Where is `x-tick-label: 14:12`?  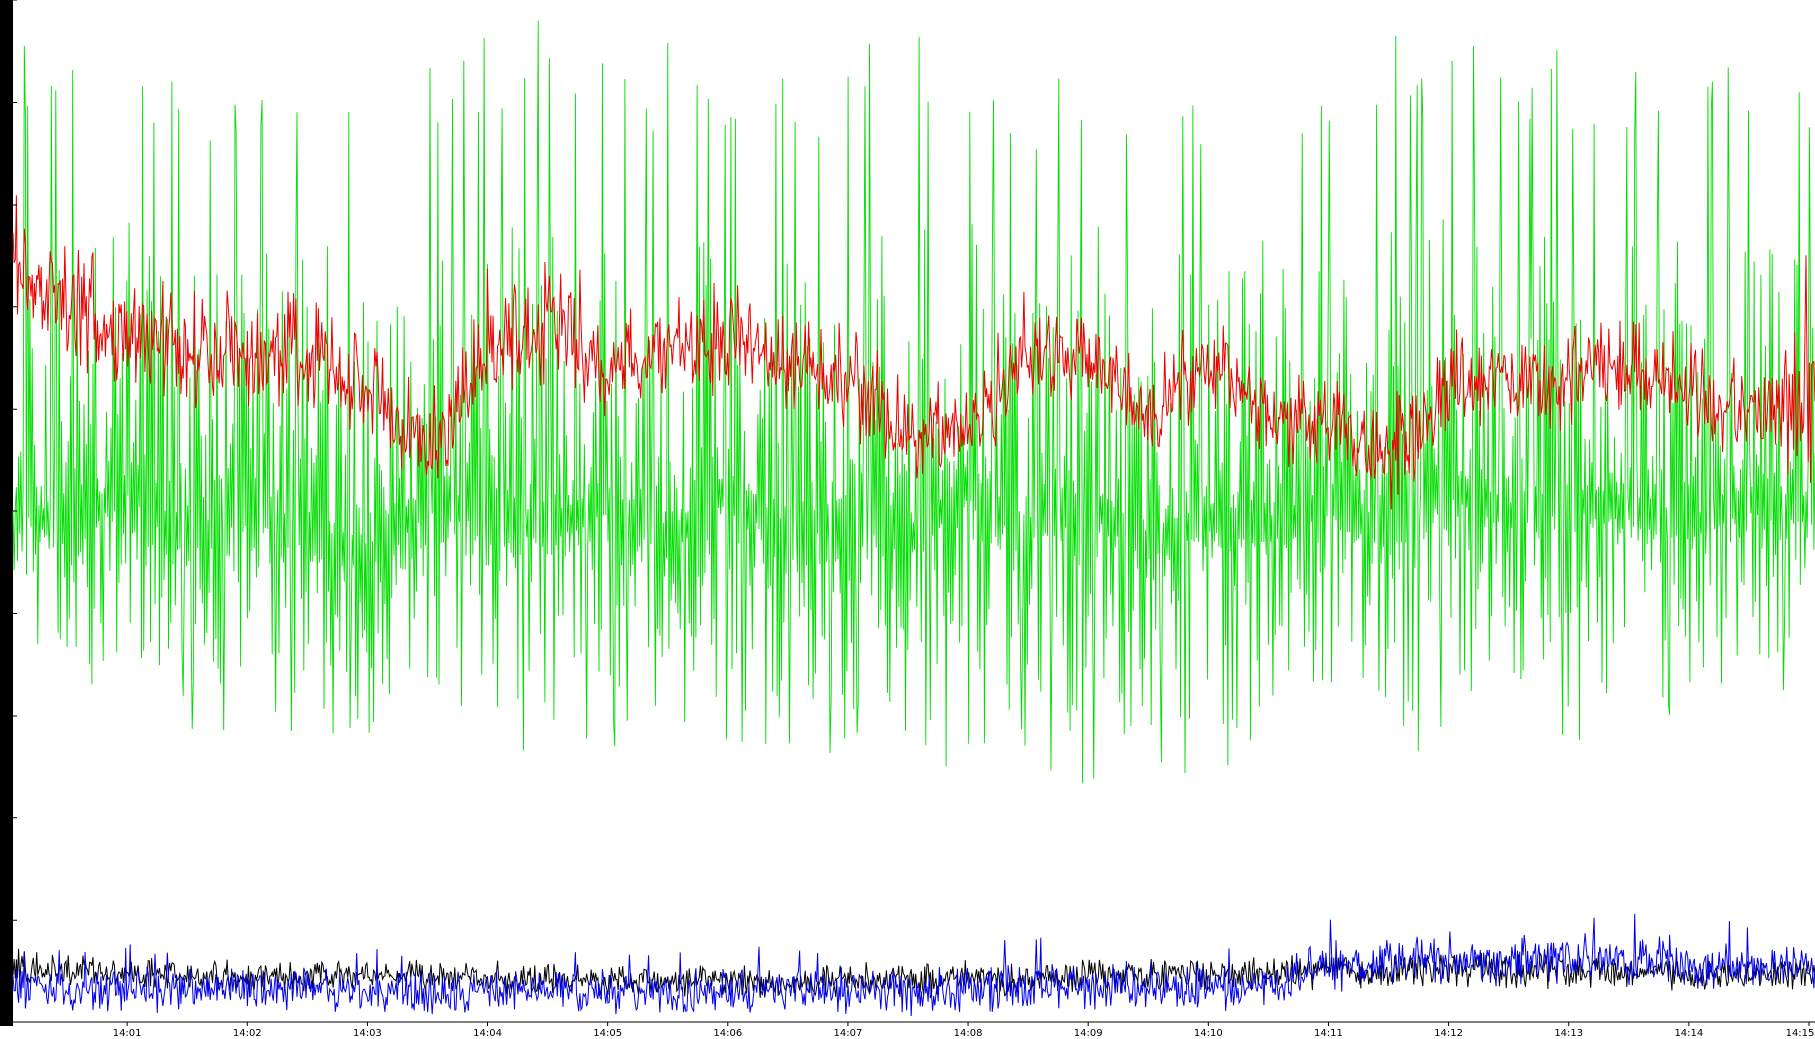
x-tick-label: 14:12 is located at coordinates (1448, 1033).